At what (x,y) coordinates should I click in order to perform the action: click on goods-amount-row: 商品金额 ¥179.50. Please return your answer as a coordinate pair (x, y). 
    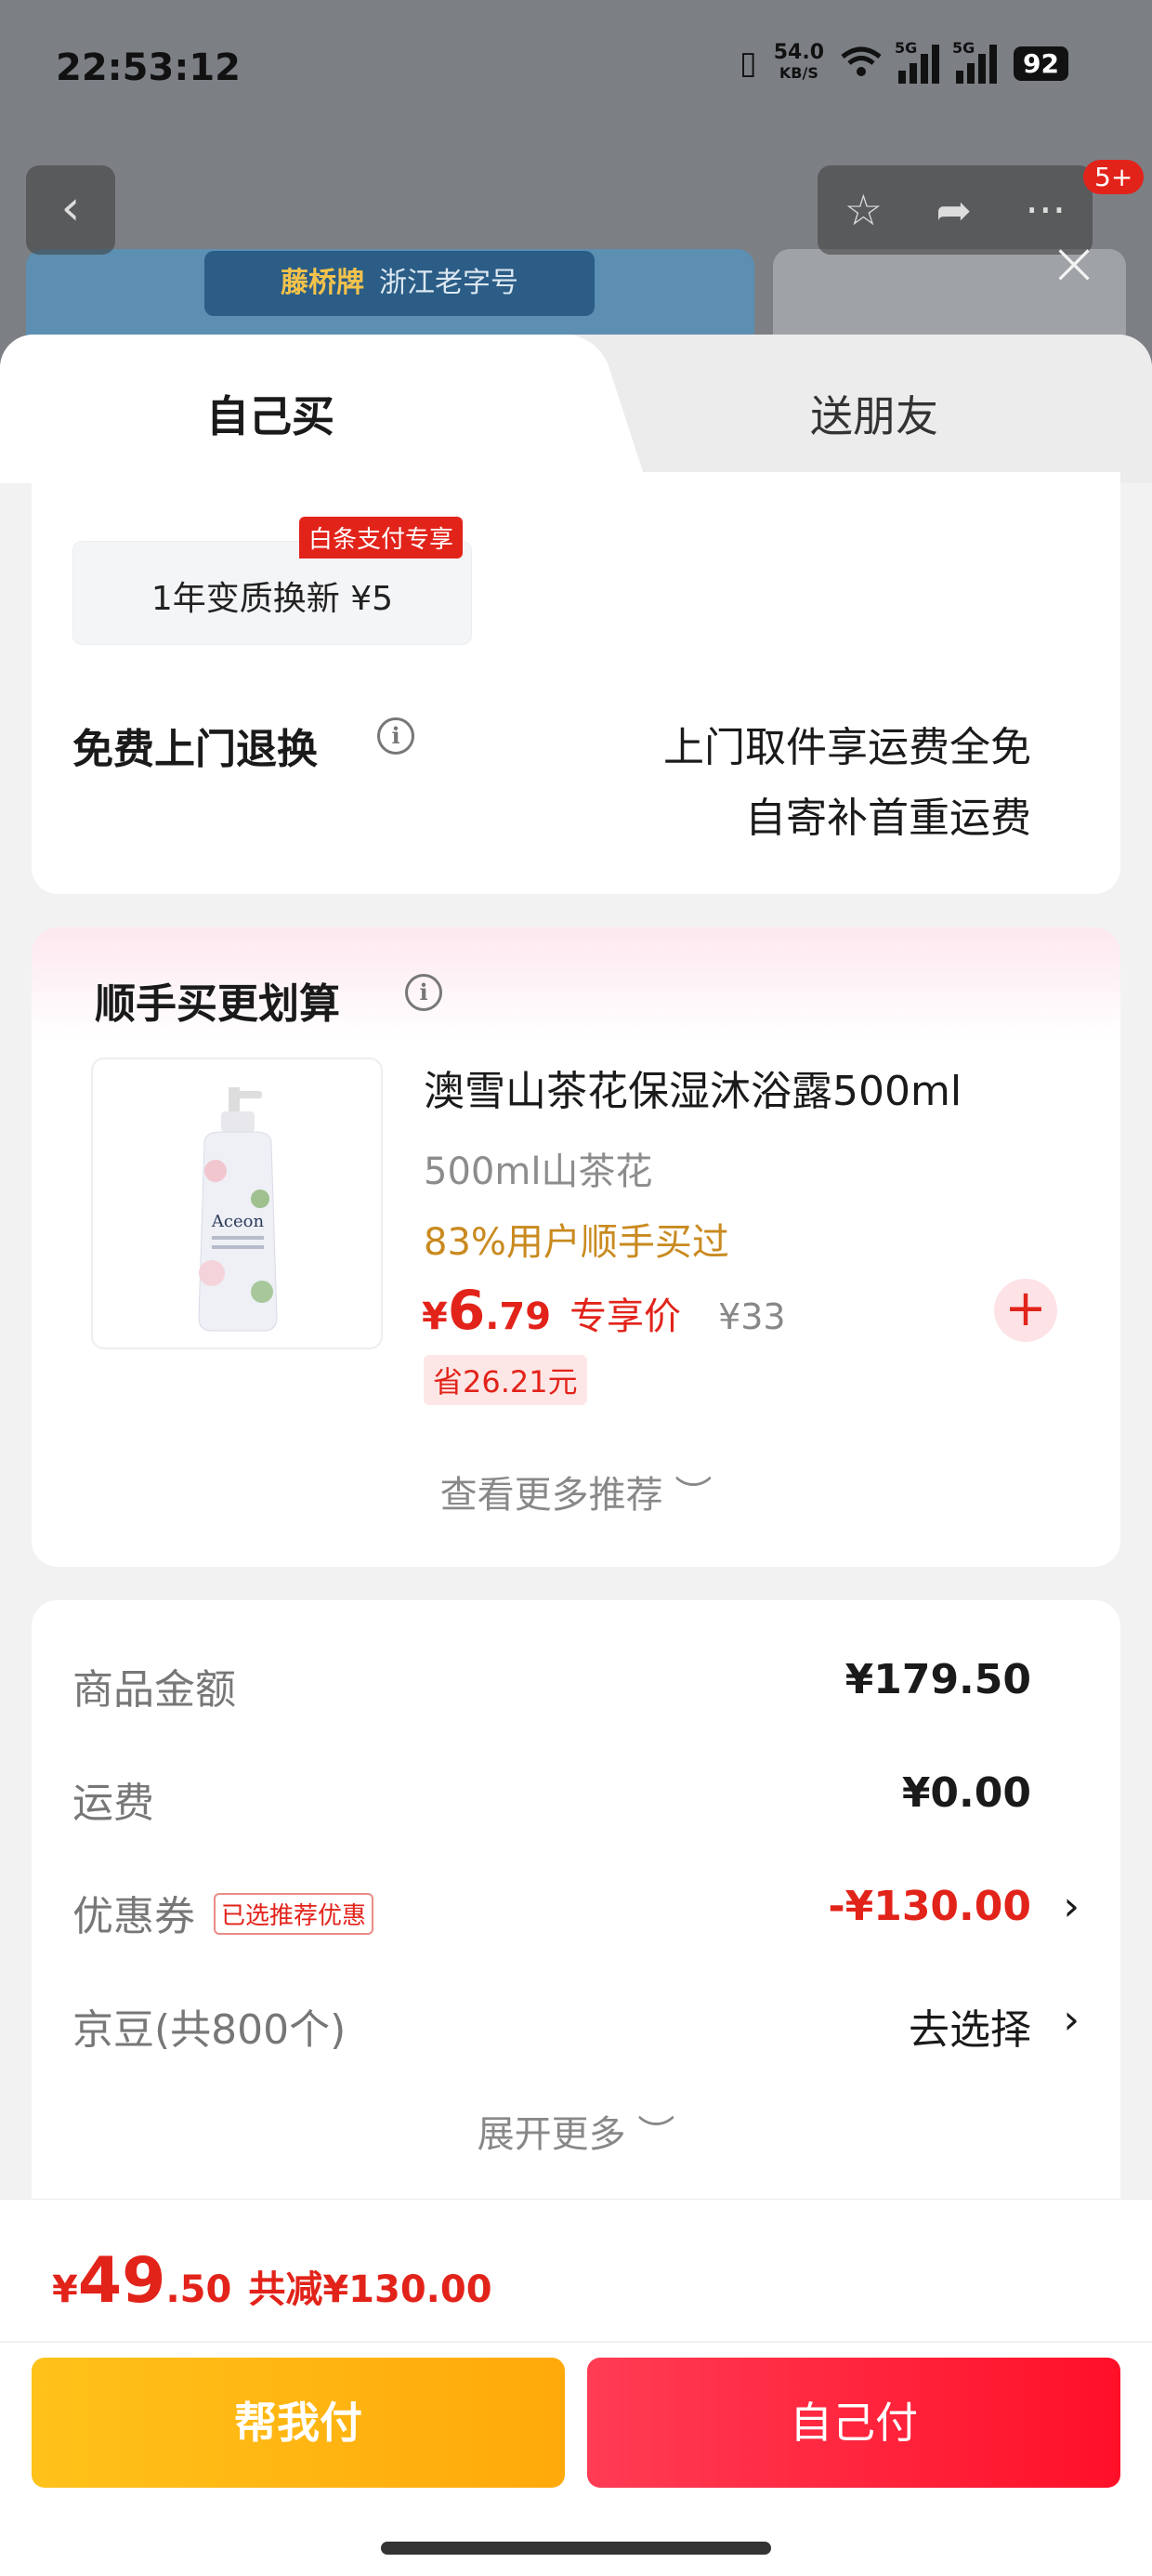
    Looking at the image, I should click on (576, 1685).